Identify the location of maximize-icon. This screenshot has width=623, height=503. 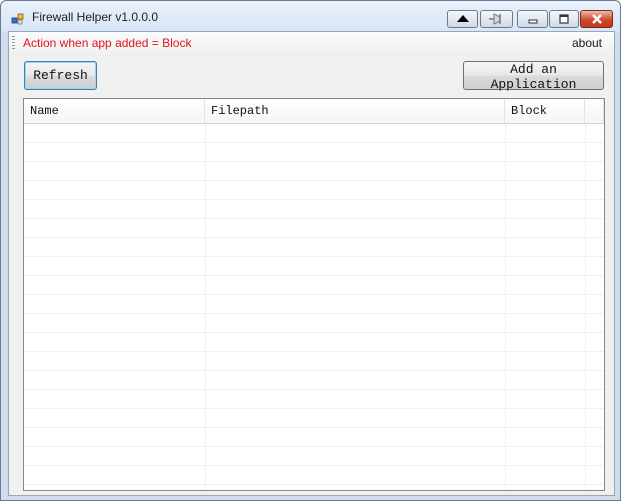
(564, 19).